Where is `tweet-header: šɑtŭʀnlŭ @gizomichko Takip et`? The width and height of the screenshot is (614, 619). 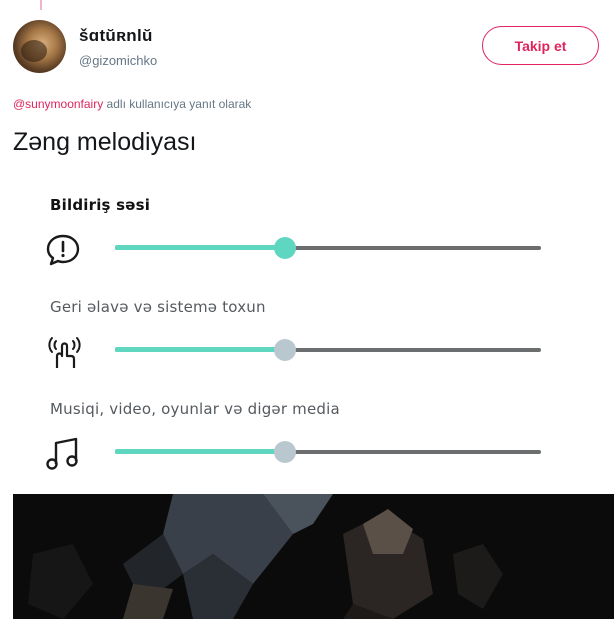
tweet-header: šɑtŭʀnlŭ @gizomichko Takip et is located at coordinates (308, 50).